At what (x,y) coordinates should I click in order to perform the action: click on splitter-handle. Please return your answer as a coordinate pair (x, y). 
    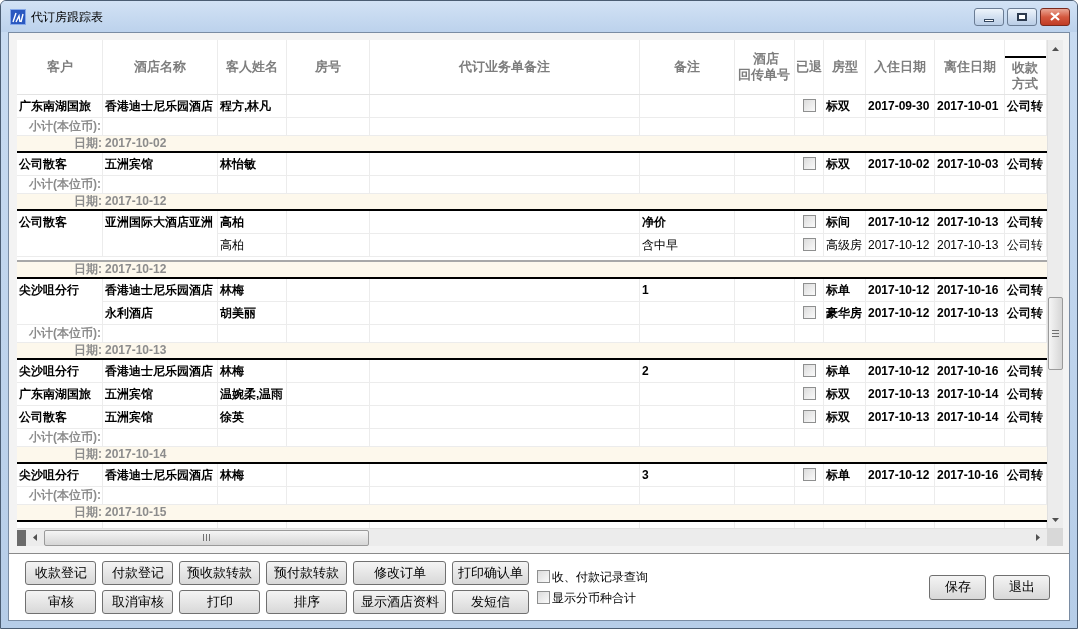
    Looking at the image, I should click on (21, 537).